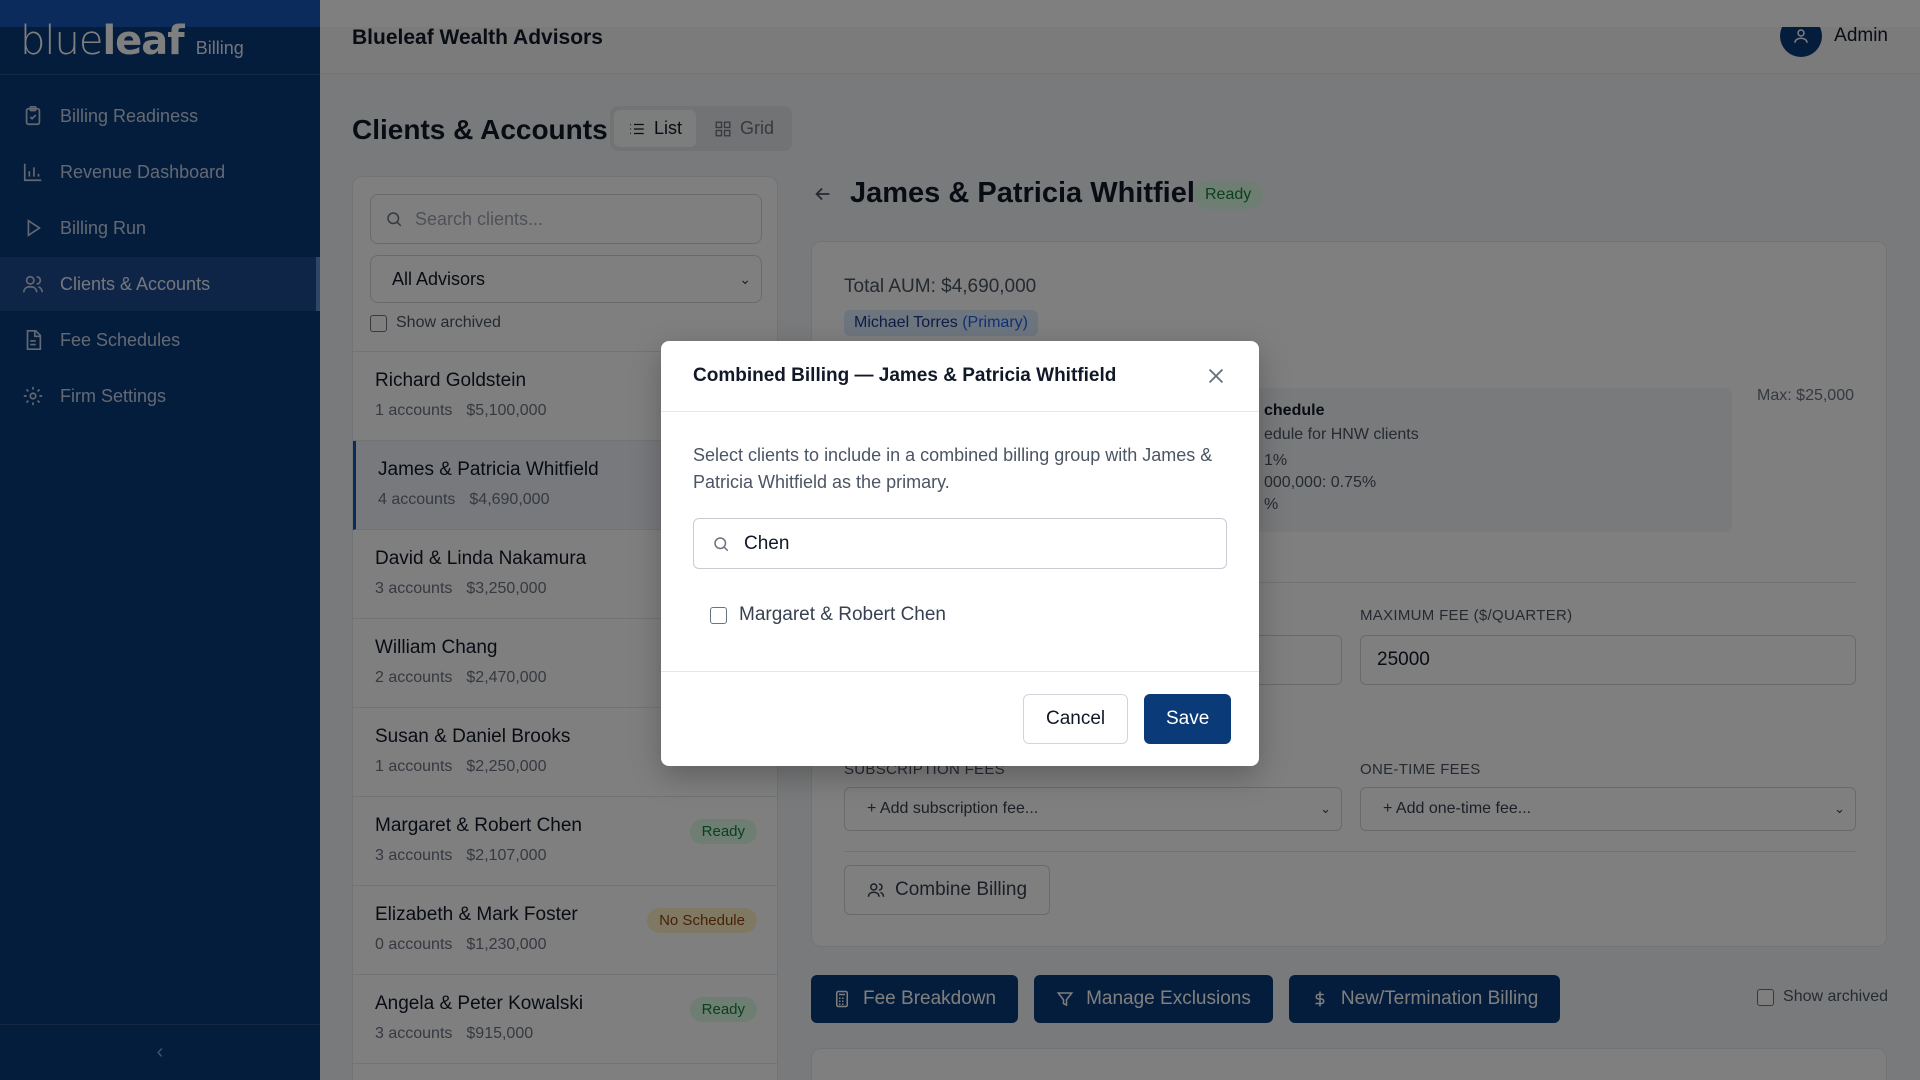  I want to click on client-option-checkbox, so click(718, 615).